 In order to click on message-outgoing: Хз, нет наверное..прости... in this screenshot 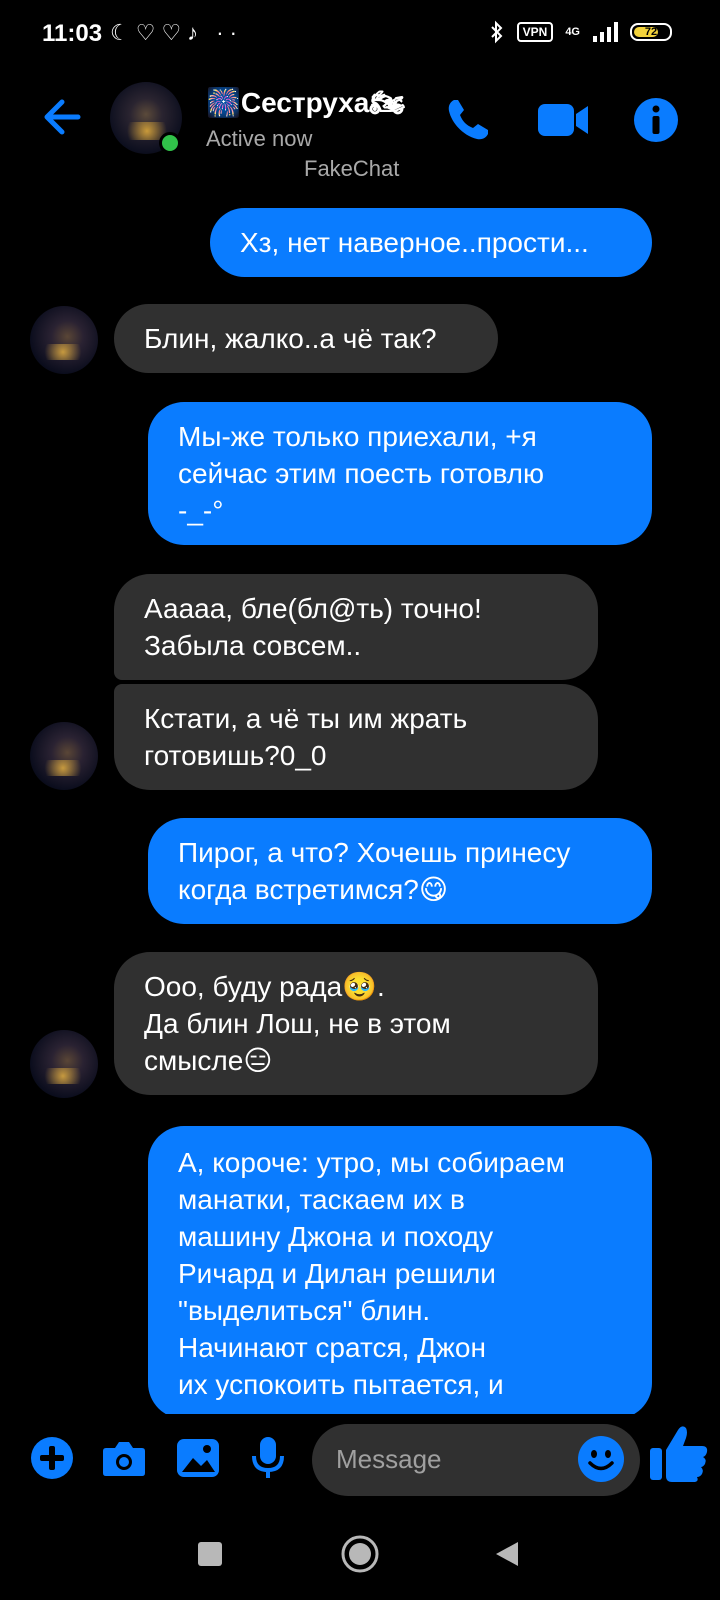, I will do `click(431, 242)`.